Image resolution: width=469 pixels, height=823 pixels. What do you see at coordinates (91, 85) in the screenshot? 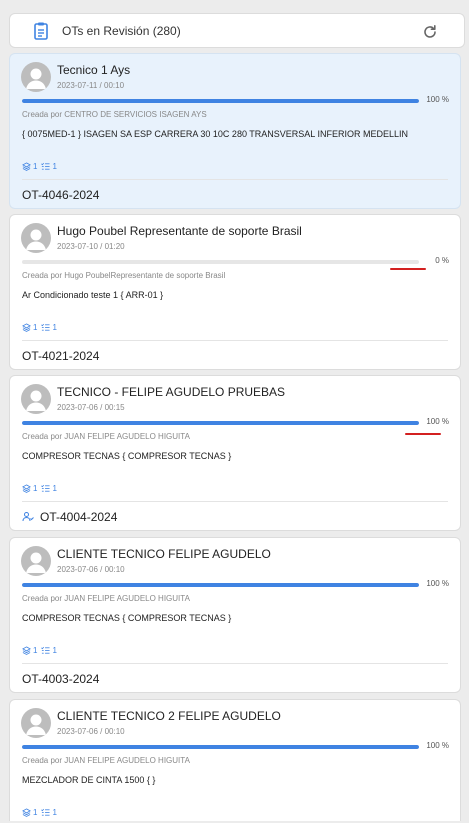
I see `order-date: 2023-07-11 / 00:10` at bounding box center [91, 85].